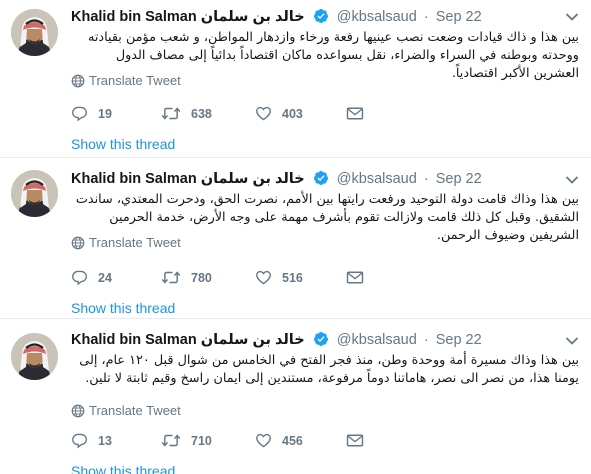 Image resolution: width=591 pixels, height=474 pixels. I want to click on reply-button: 24, so click(91, 278).